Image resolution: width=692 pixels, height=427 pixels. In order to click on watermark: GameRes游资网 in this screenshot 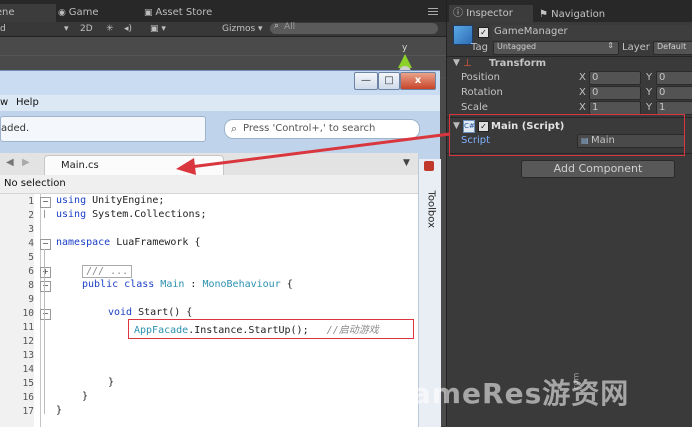, I will do `click(540, 392)`.